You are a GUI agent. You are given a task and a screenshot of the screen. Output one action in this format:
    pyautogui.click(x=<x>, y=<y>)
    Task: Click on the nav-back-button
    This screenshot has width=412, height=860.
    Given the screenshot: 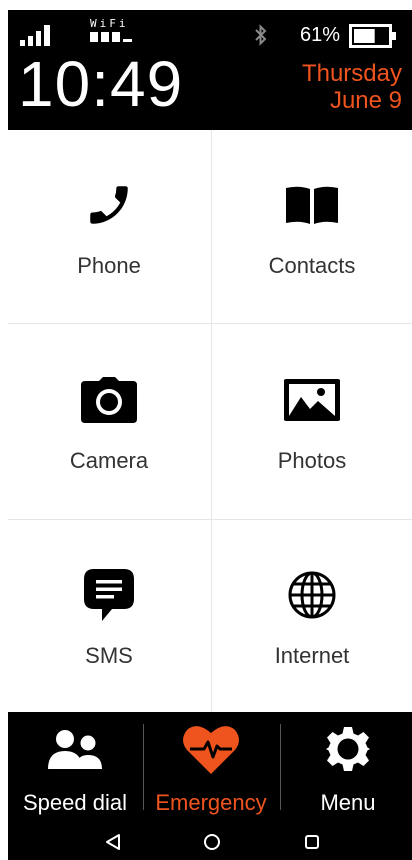 What is the action you would take?
    pyautogui.click(x=113, y=842)
    